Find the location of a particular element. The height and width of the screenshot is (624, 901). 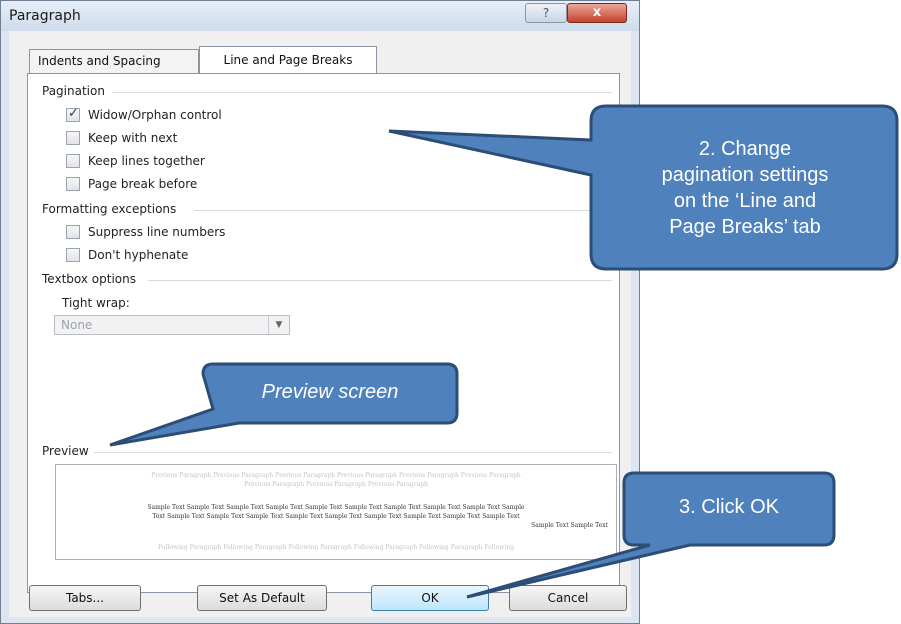

callout-line: pagination settings is located at coordinates (745, 175).